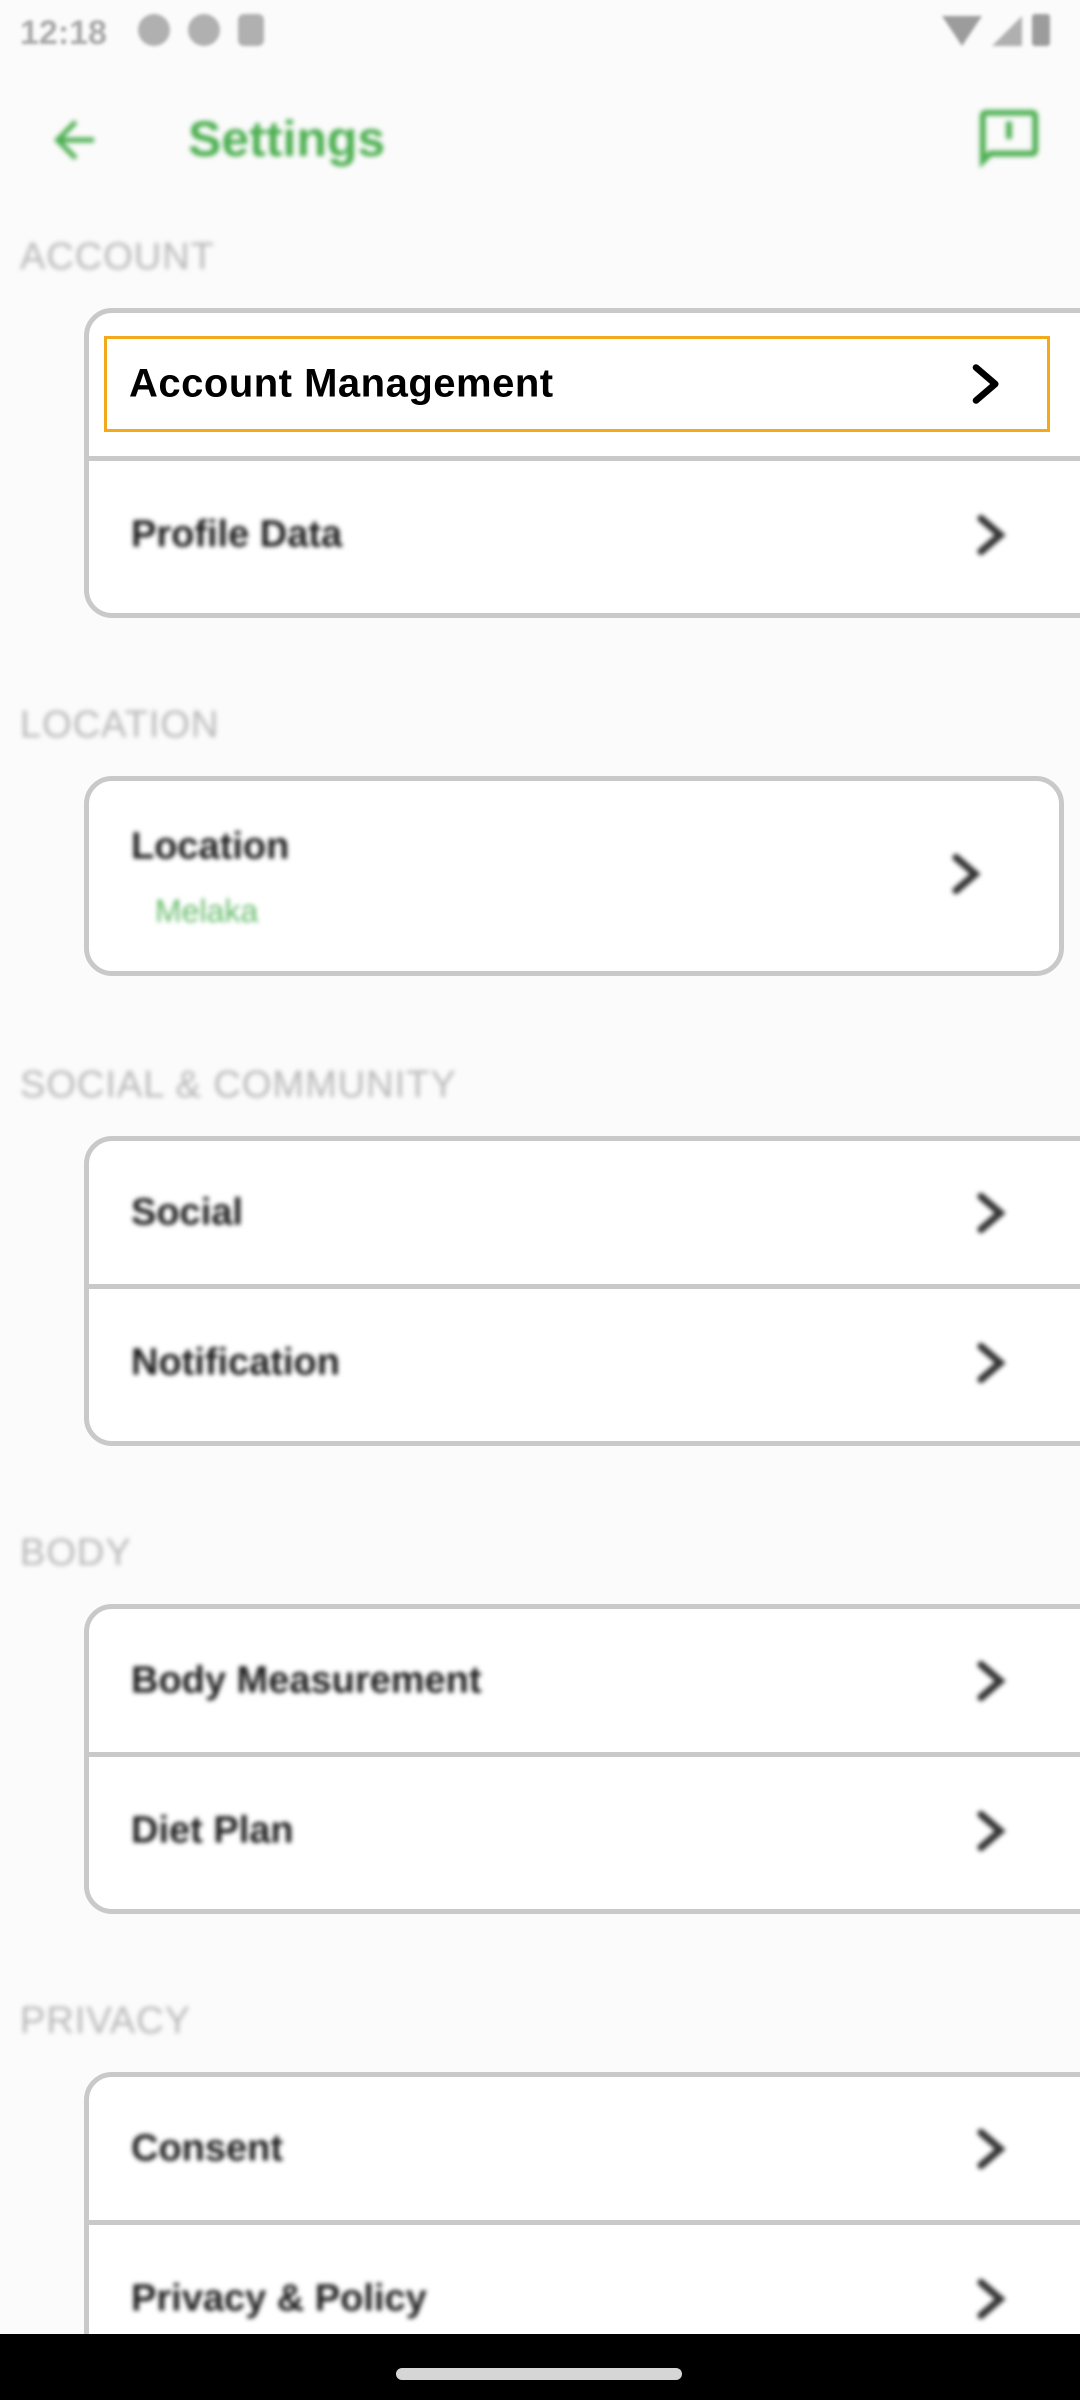 The width and height of the screenshot is (1080, 2400). I want to click on settings-item-label: Account Management, so click(341, 383).